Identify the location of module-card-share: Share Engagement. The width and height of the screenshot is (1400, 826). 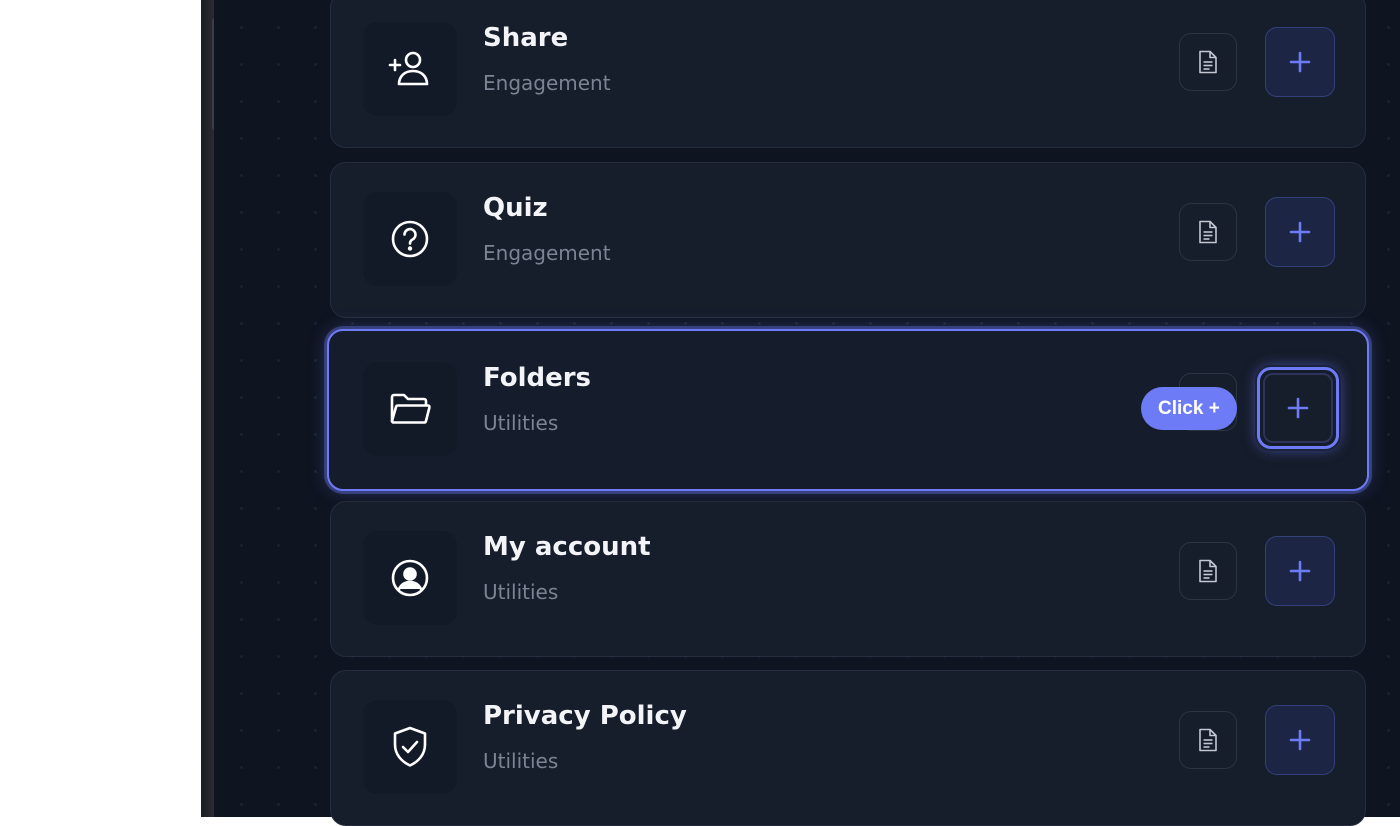
(848, 74).